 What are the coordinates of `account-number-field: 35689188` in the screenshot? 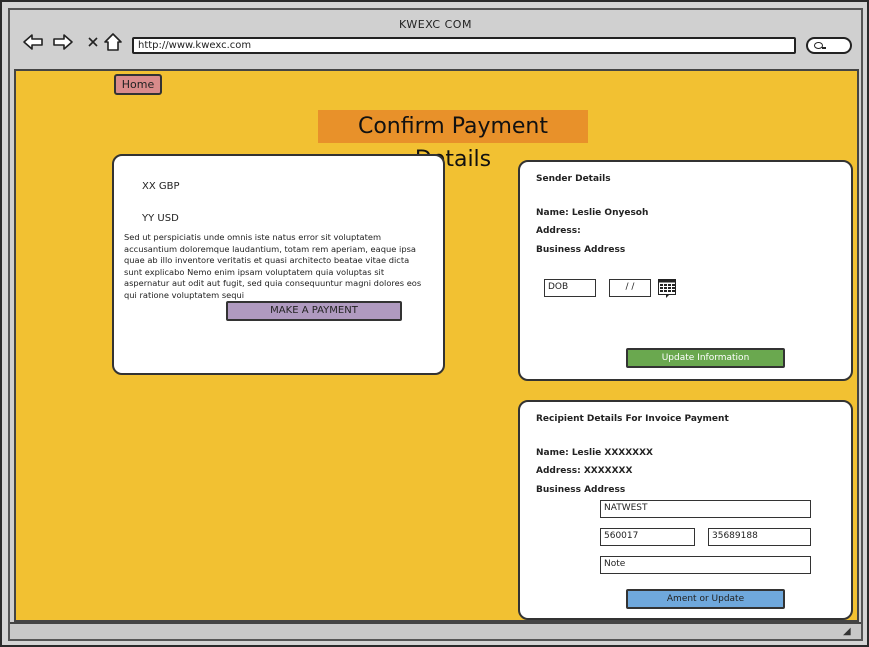 It's located at (759, 537).